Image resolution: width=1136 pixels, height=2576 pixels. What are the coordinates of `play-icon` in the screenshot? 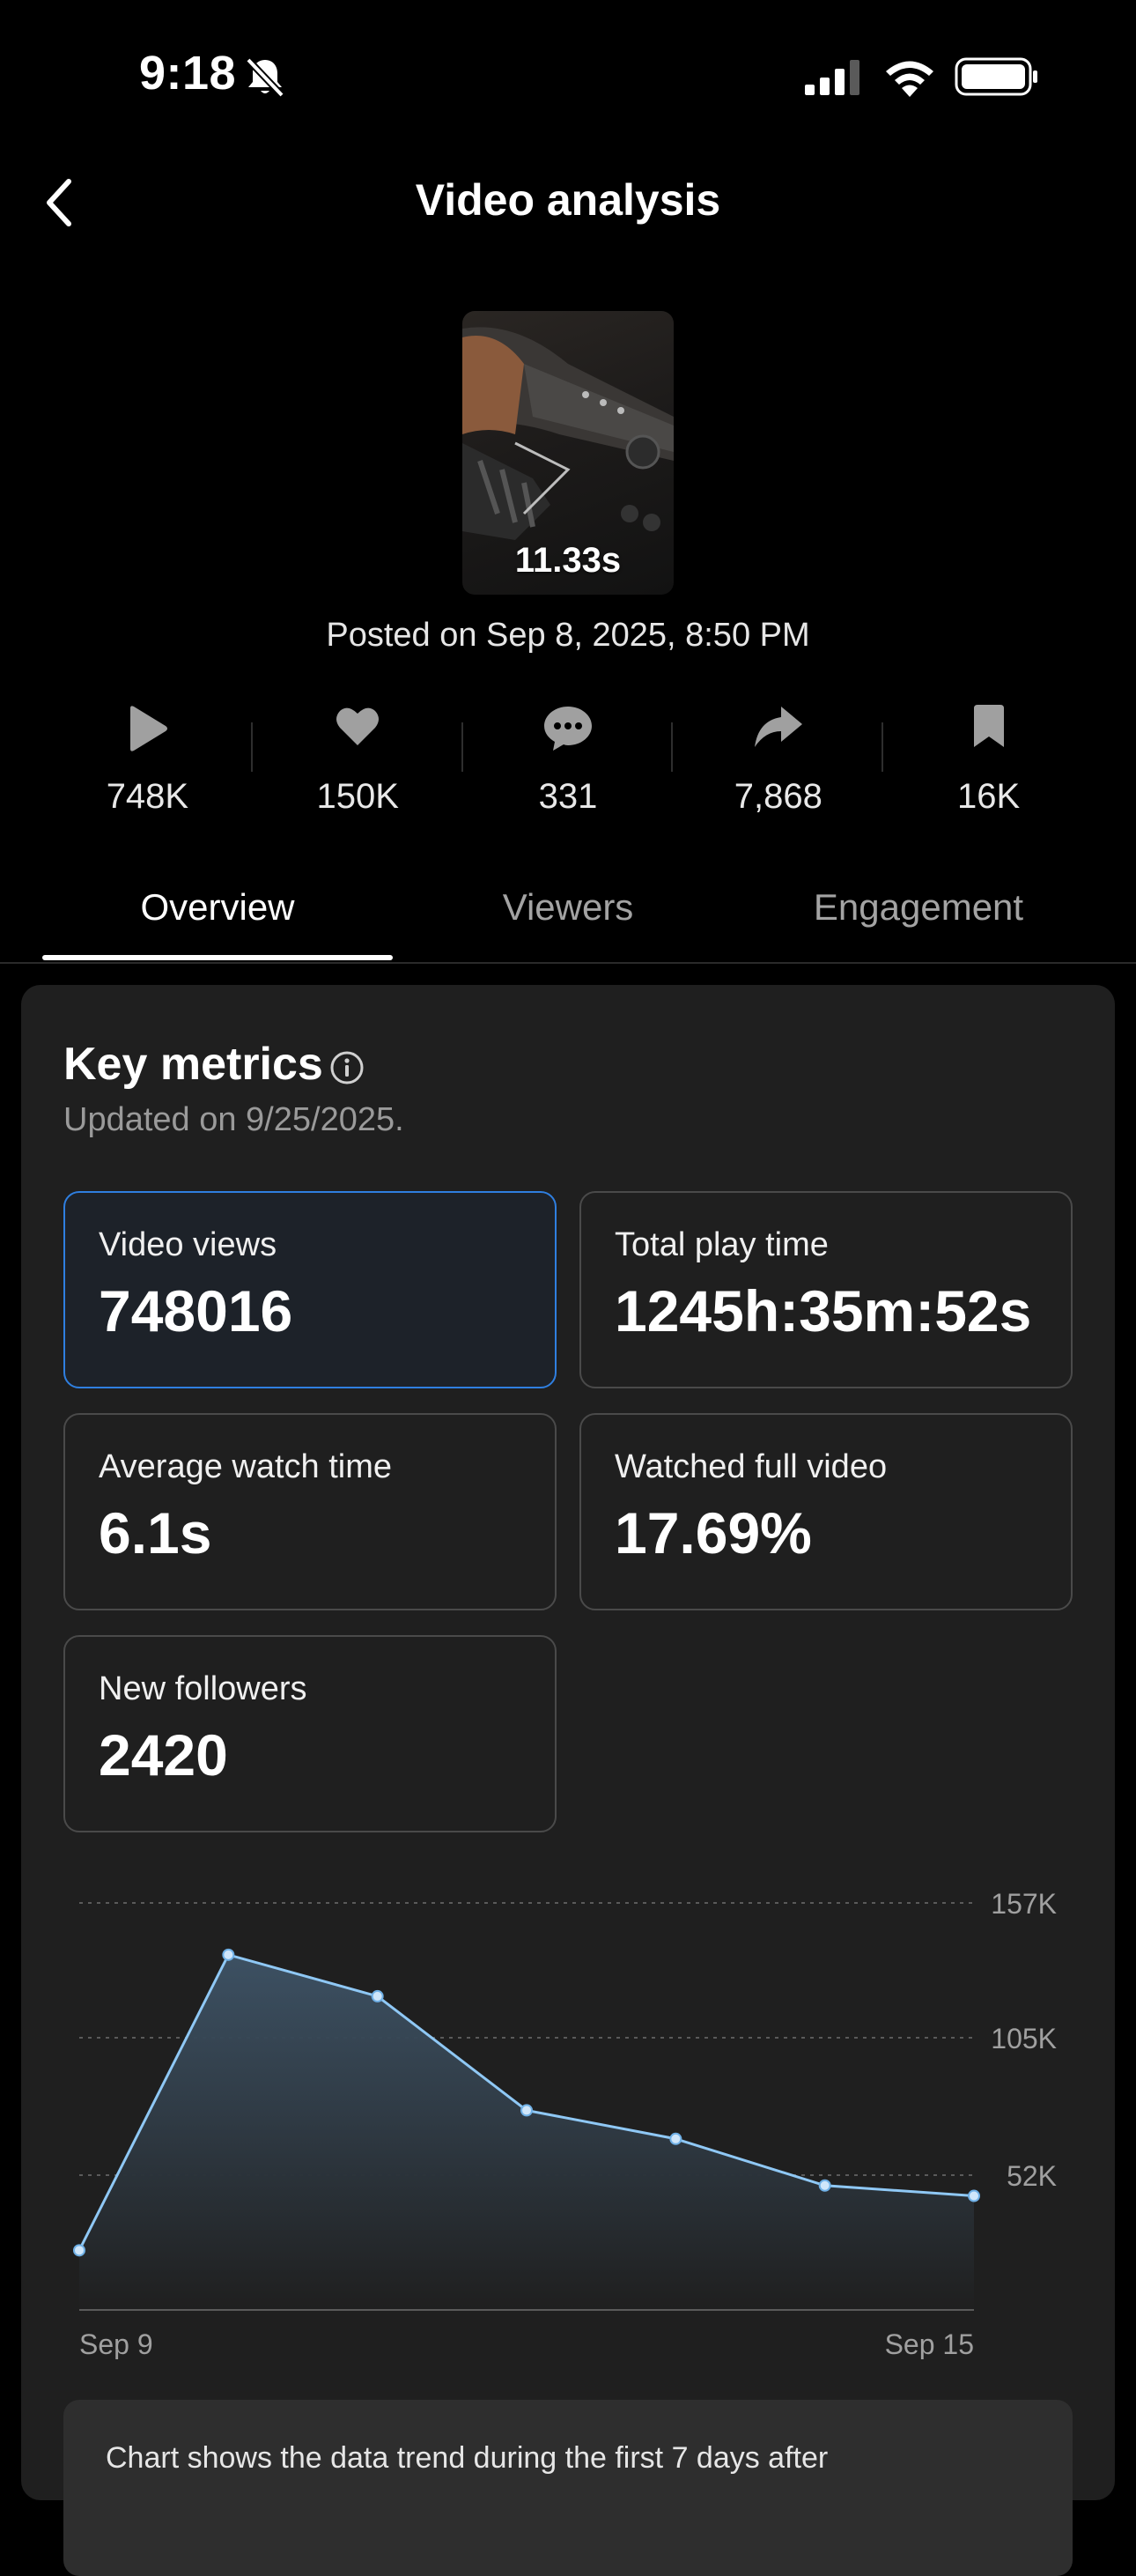 It's located at (149, 729).